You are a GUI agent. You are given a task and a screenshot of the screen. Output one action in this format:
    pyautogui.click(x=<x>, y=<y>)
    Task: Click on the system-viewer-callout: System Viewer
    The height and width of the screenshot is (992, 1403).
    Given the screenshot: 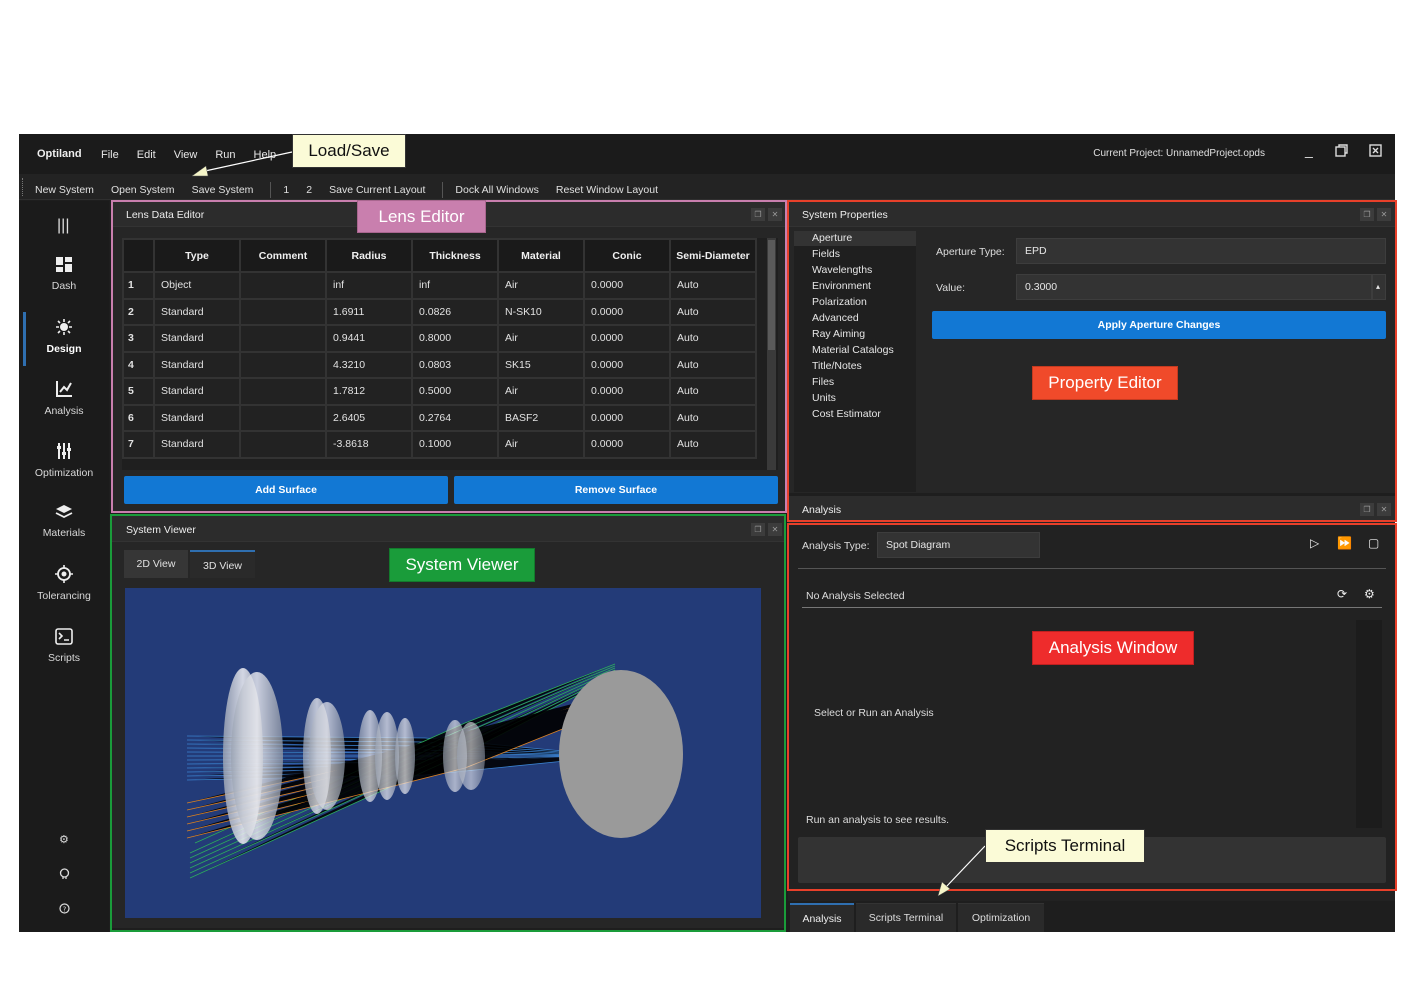 What is the action you would take?
    pyautogui.click(x=462, y=565)
    